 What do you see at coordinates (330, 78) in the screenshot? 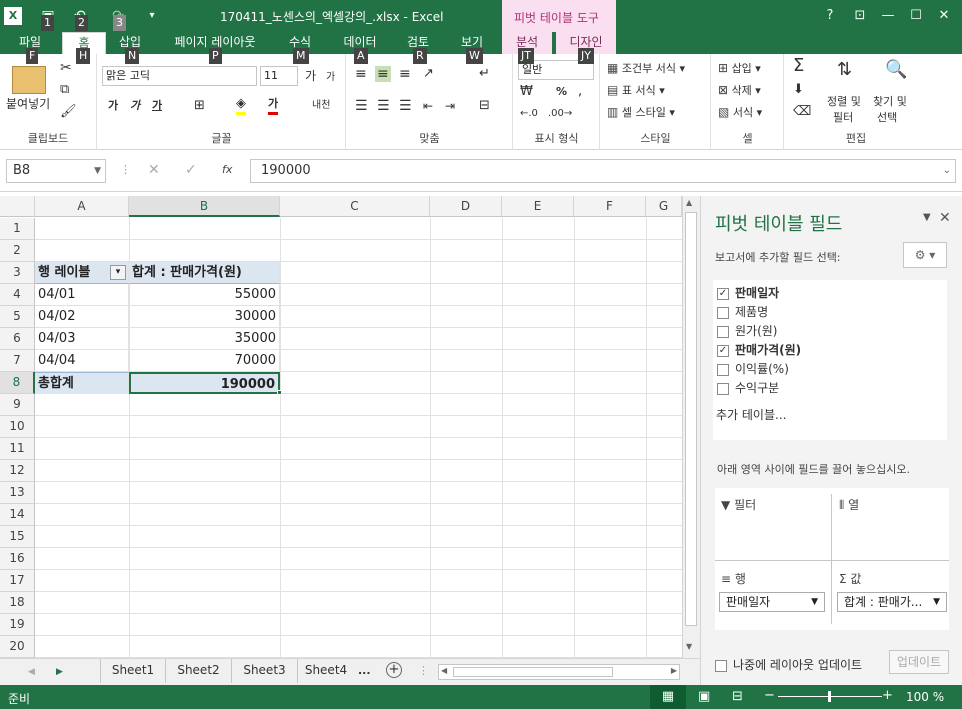
I see `font-shrink-button: 가` at bounding box center [330, 78].